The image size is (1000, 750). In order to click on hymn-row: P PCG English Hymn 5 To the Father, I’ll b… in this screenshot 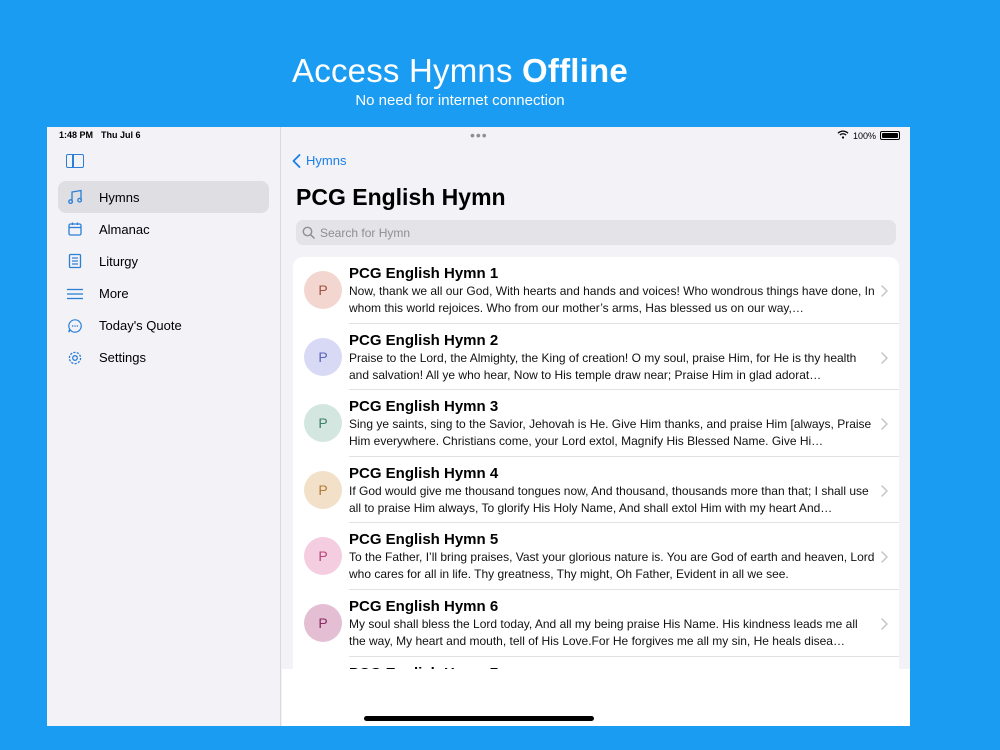, I will do `click(596, 556)`.